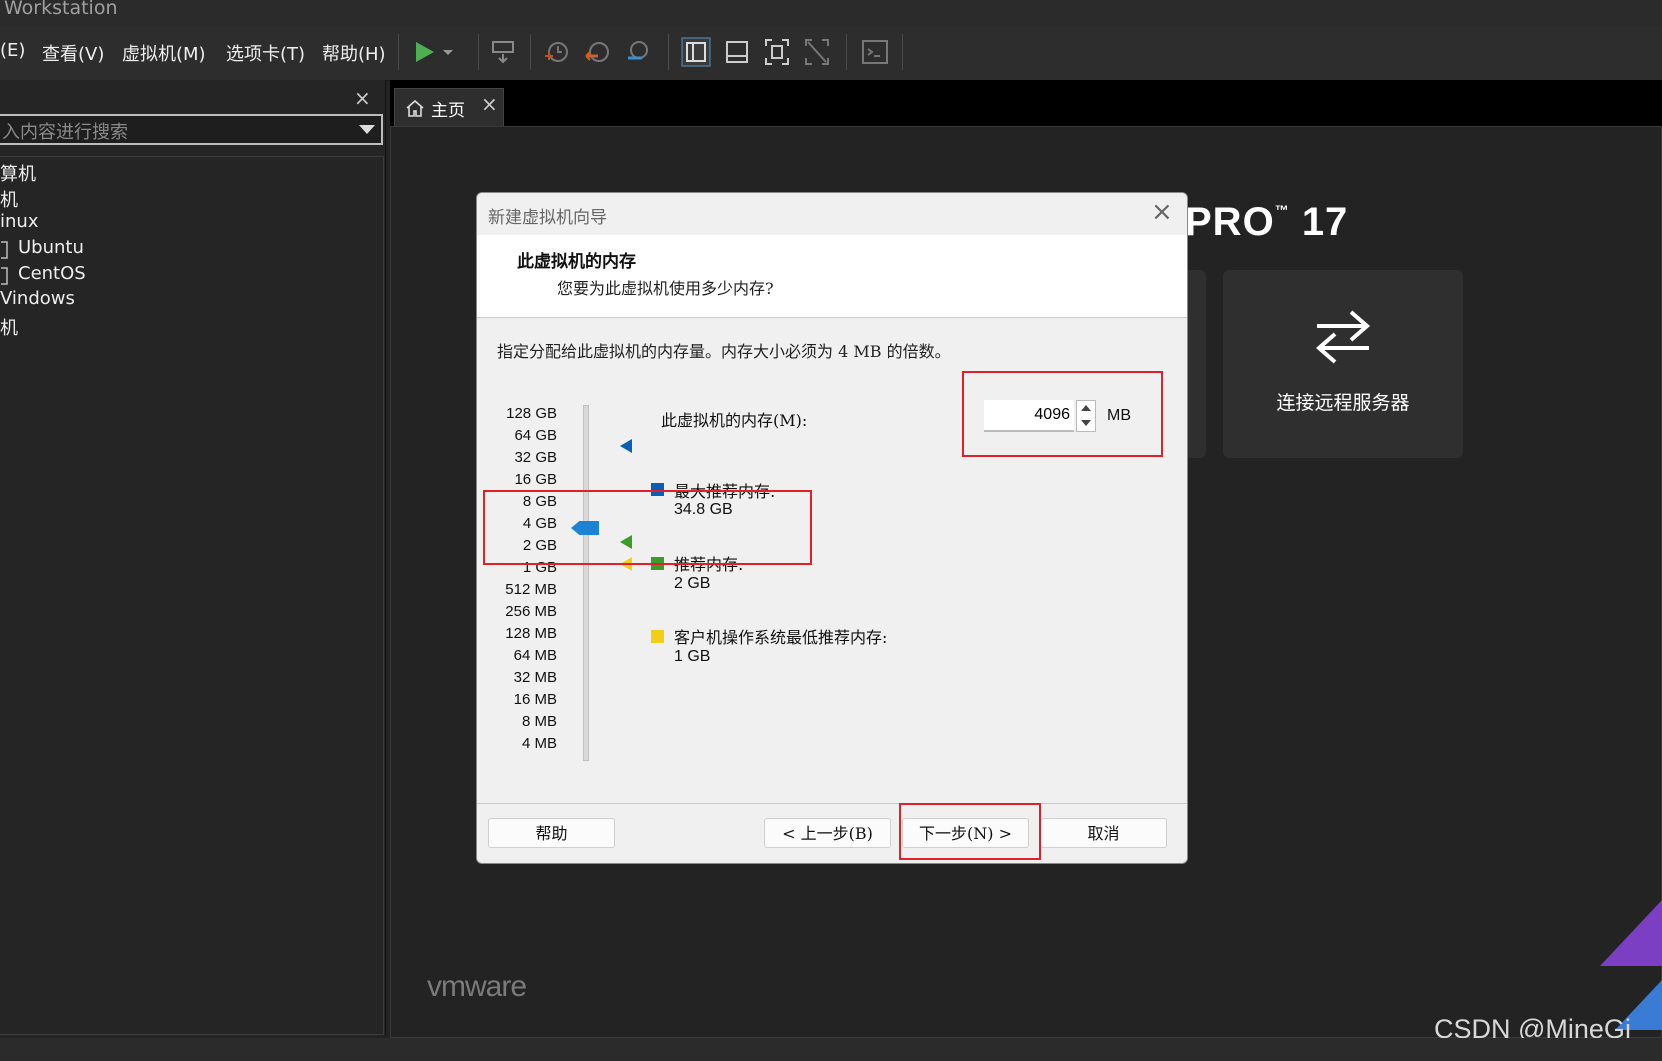 The height and width of the screenshot is (1061, 1662). Describe the element at coordinates (539, 721) in the screenshot. I see `scale-label: 8 MB` at that location.